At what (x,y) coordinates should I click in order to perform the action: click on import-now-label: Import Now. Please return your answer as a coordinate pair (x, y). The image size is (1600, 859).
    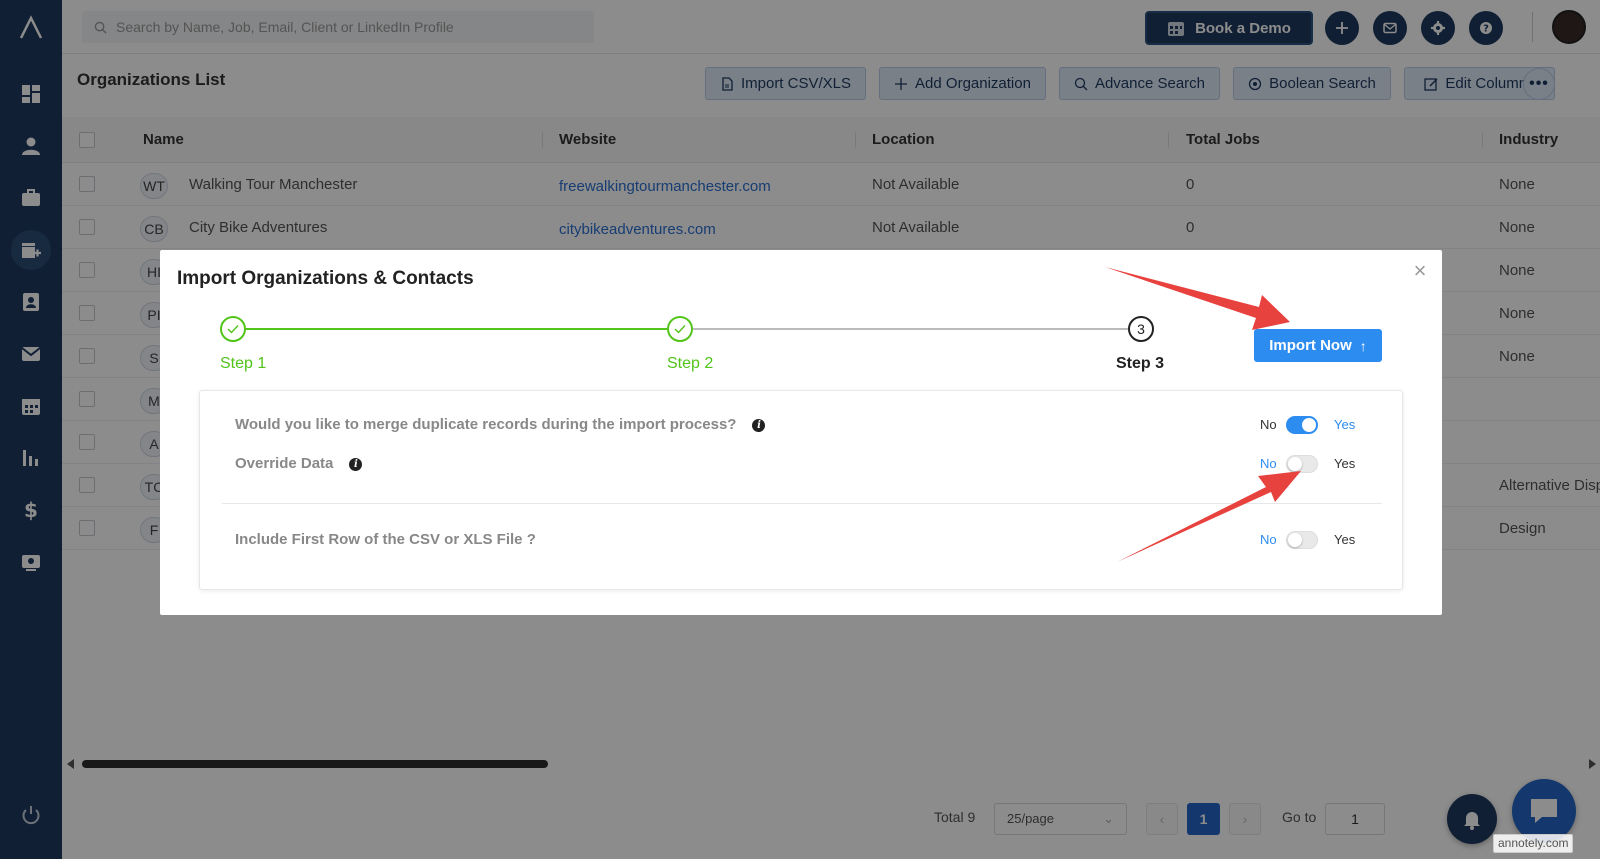
    Looking at the image, I should click on (1310, 345).